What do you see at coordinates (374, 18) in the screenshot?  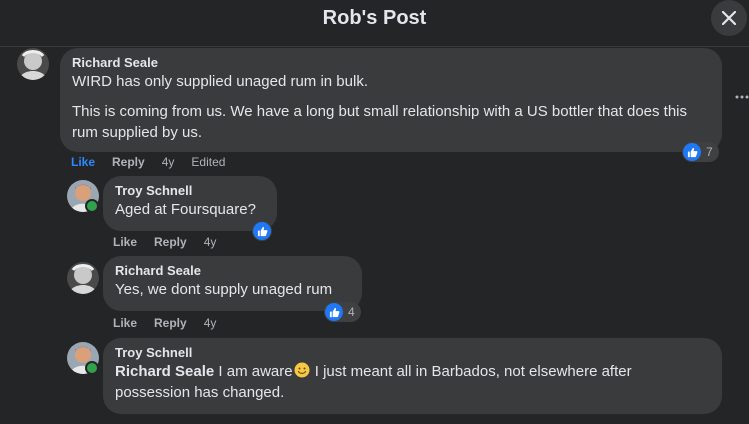 I see `page-title: Rob's Post` at bounding box center [374, 18].